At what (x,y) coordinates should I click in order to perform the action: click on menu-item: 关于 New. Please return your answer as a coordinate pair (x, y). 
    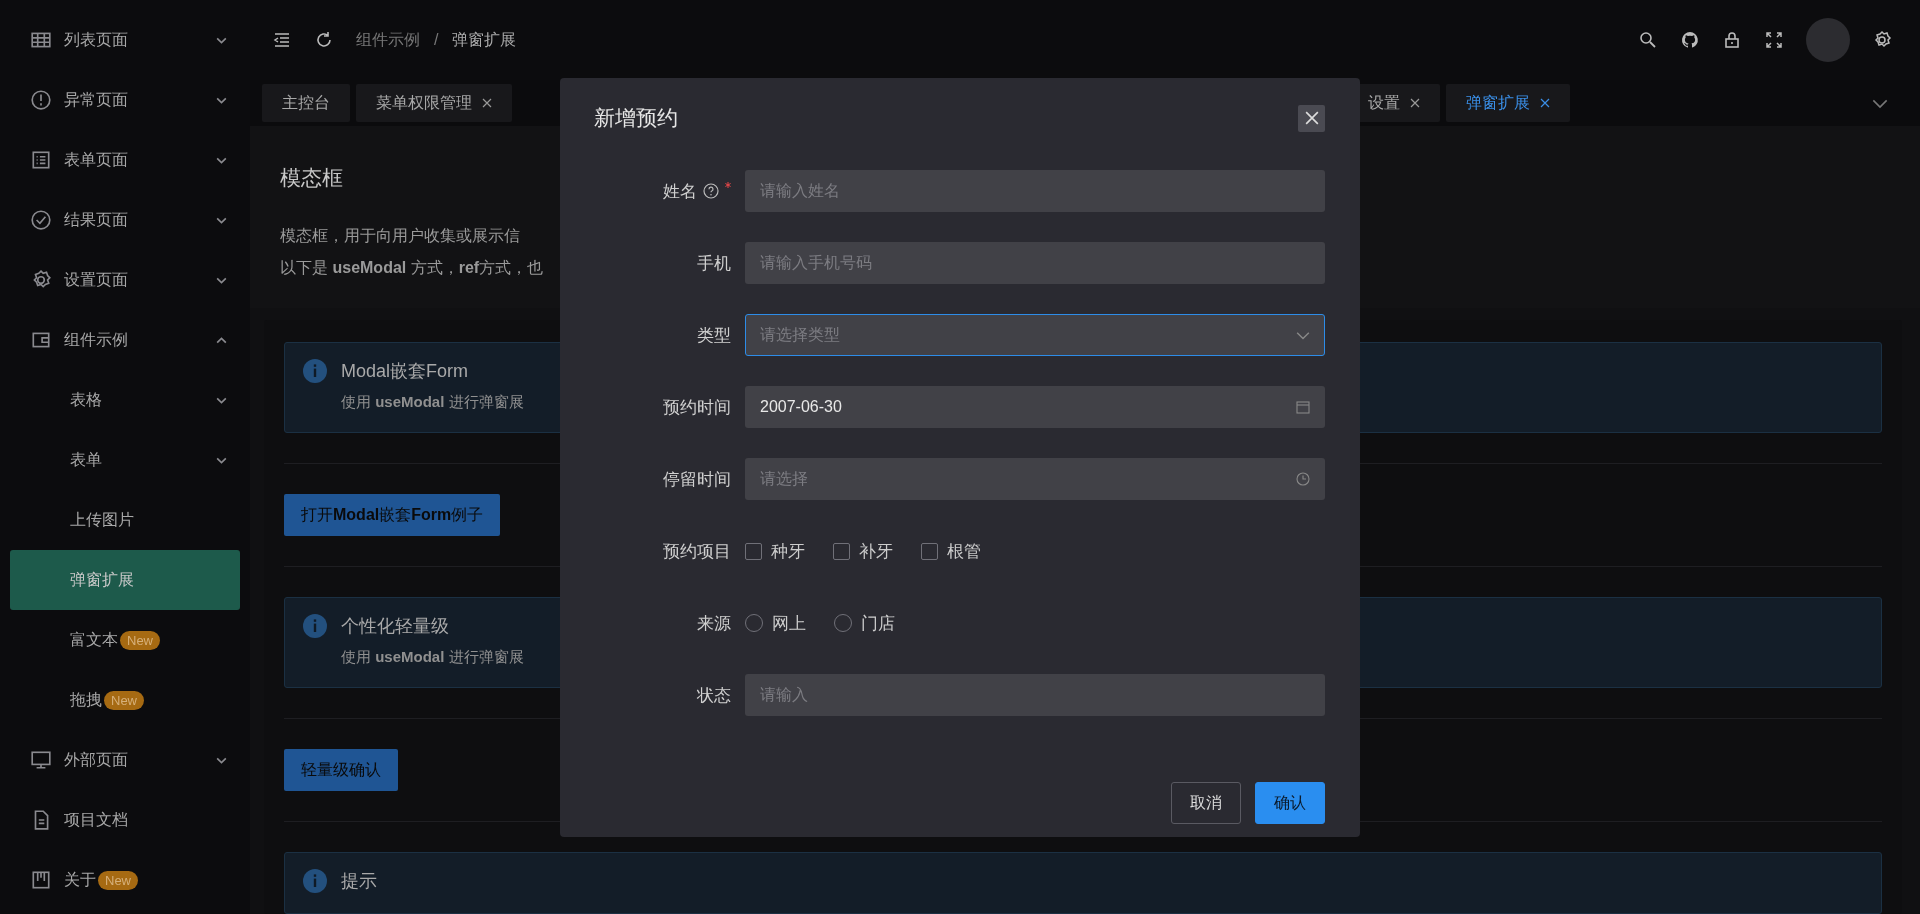
    Looking at the image, I should click on (125, 880).